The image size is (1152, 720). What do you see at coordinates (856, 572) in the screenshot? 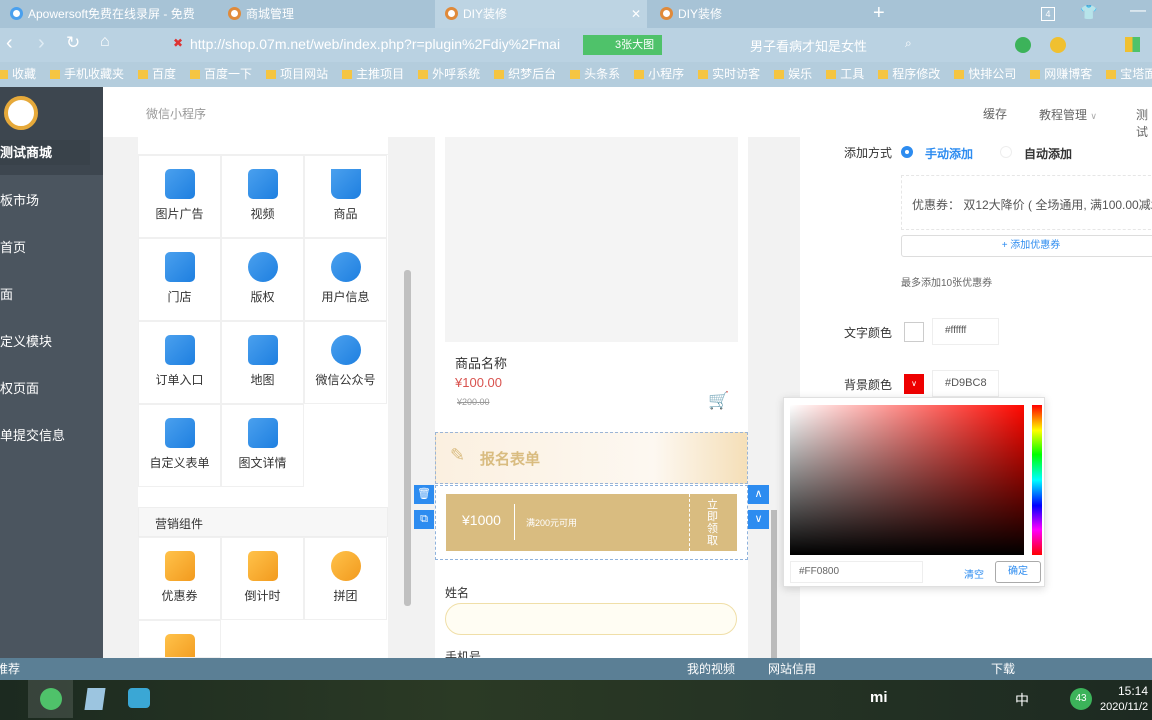
I see `color-hex-input: #FF0800` at bounding box center [856, 572].